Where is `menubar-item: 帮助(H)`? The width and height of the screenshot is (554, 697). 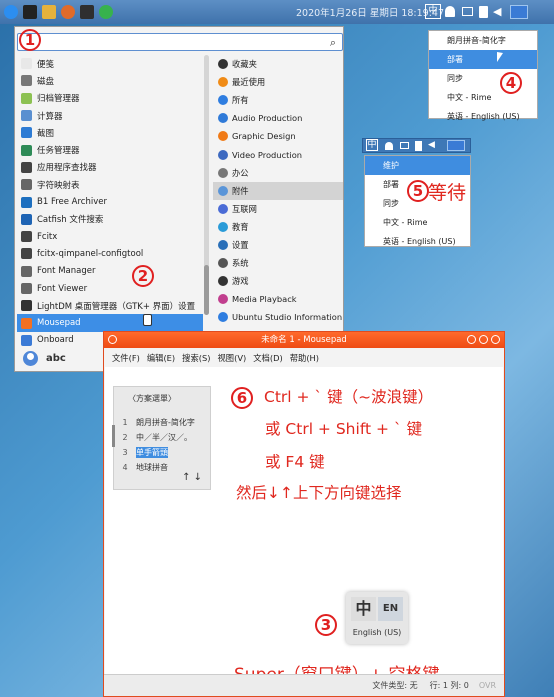
menubar-item: 帮助(H) is located at coordinates (304, 358).